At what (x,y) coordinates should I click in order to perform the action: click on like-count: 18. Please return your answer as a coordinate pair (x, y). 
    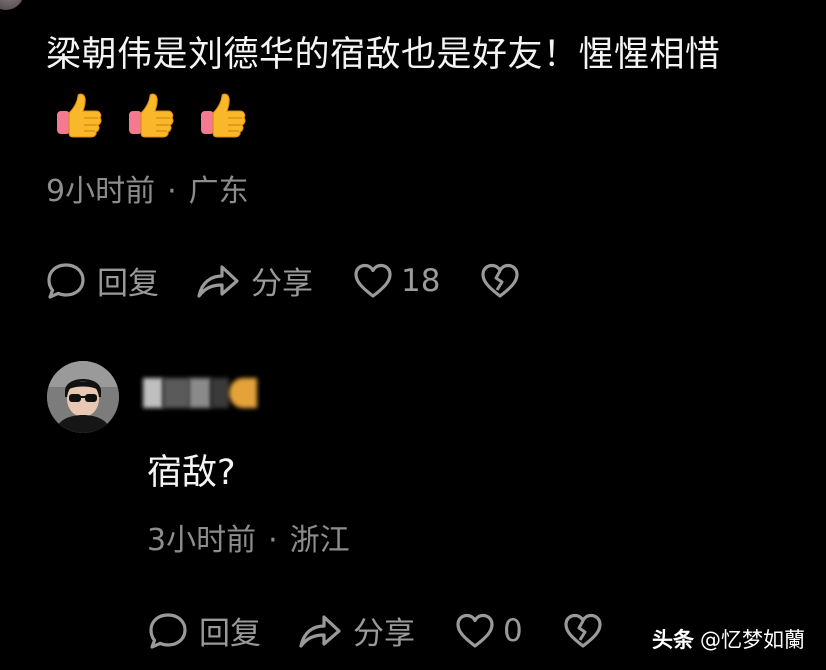
    Looking at the image, I should click on (421, 280).